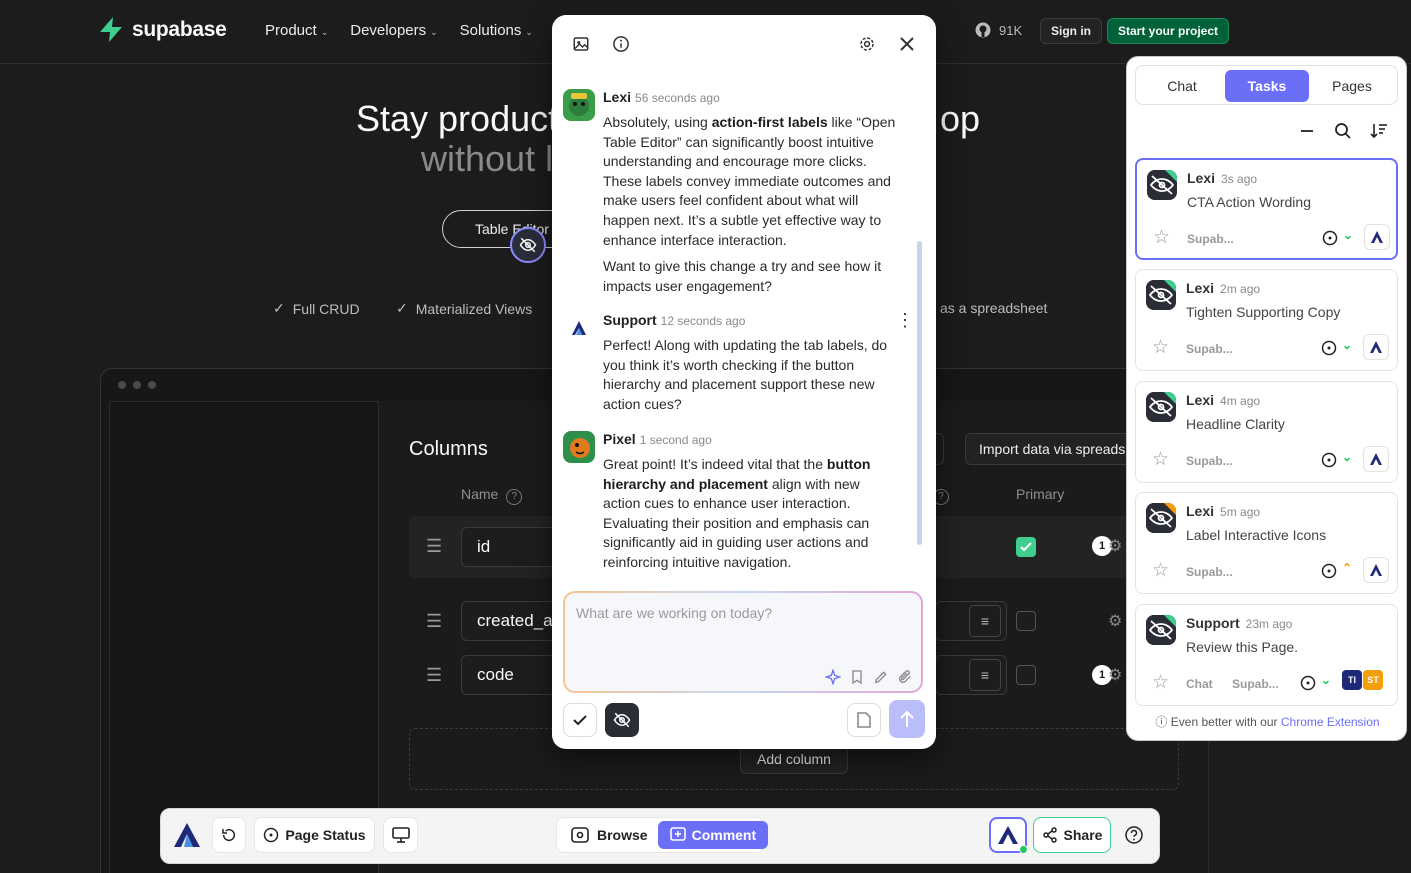 The width and height of the screenshot is (1411, 873). I want to click on comment-mode-button: Comment, so click(713, 835).